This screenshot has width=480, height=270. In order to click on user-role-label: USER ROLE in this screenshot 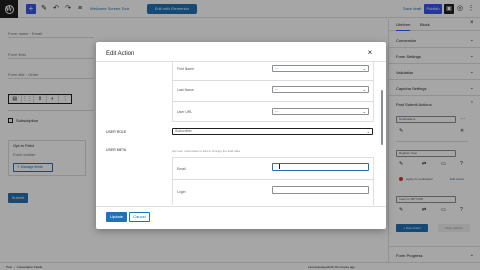, I will do `click(116, 132)`.